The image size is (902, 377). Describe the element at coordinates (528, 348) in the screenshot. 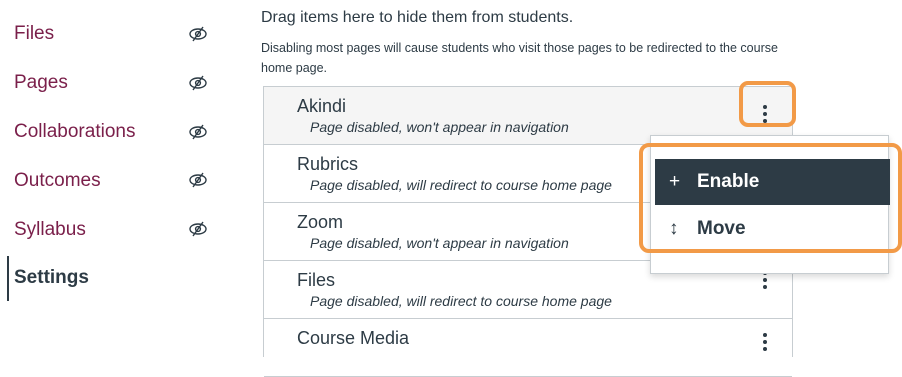

I see `list-item: Course Media` at that location.